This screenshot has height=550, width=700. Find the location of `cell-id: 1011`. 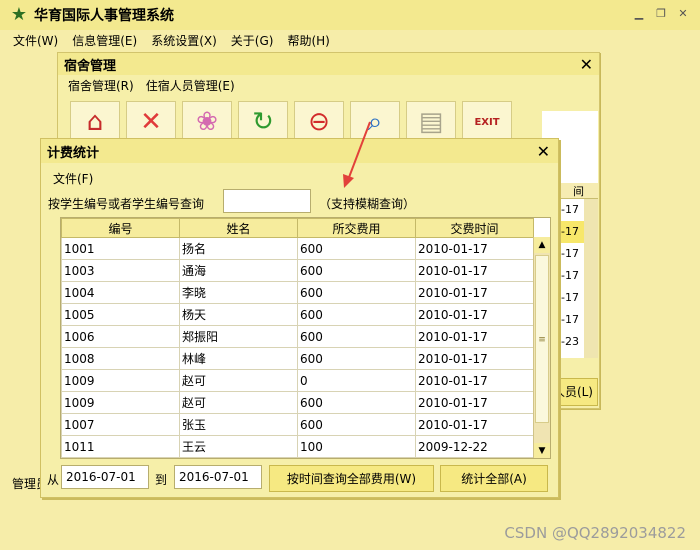

cell-id: 1011 is located at coordinates (120, 446).